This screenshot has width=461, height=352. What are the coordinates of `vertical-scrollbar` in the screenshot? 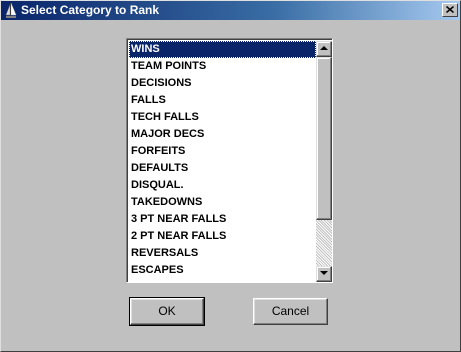 It's located at (324, 161).